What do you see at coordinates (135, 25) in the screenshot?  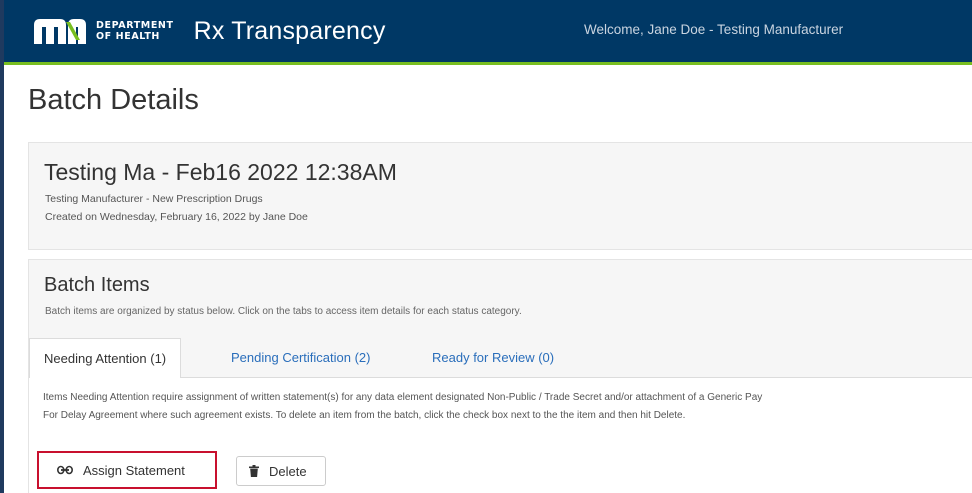 I see `logo-line1: DEPARTMENT` at bounding box center [135, 25].